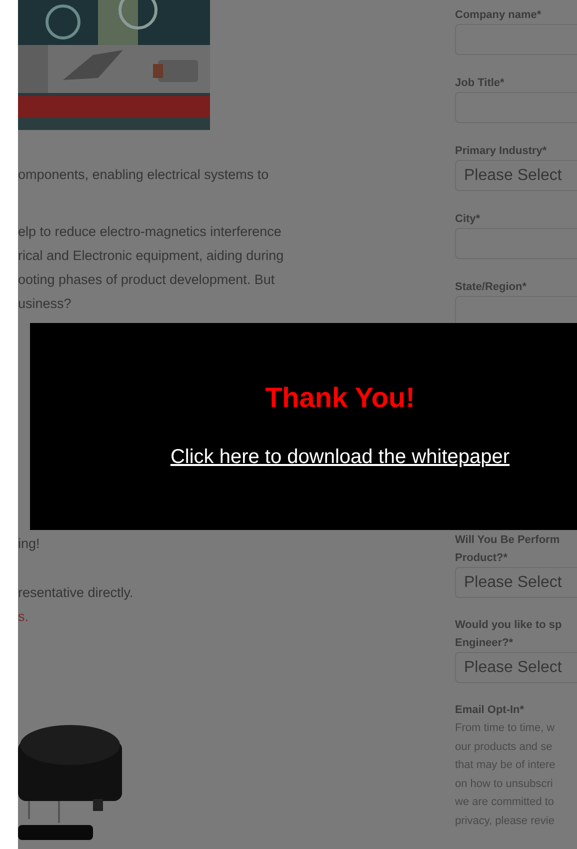 The width and height of the screenshot is (577, 849). What do you see at coordinates (482, 558) in the screenshot?
I see `field-label: Product?*` at bounding box center [482, 558].